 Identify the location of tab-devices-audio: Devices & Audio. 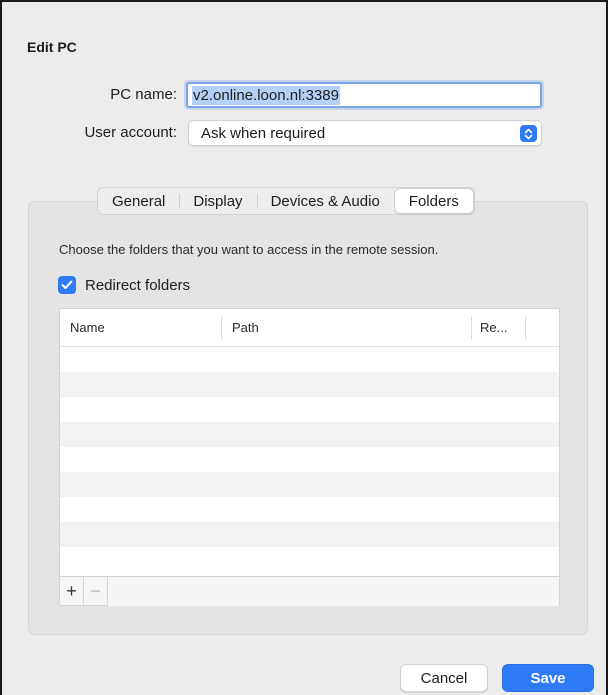
(325, 201).